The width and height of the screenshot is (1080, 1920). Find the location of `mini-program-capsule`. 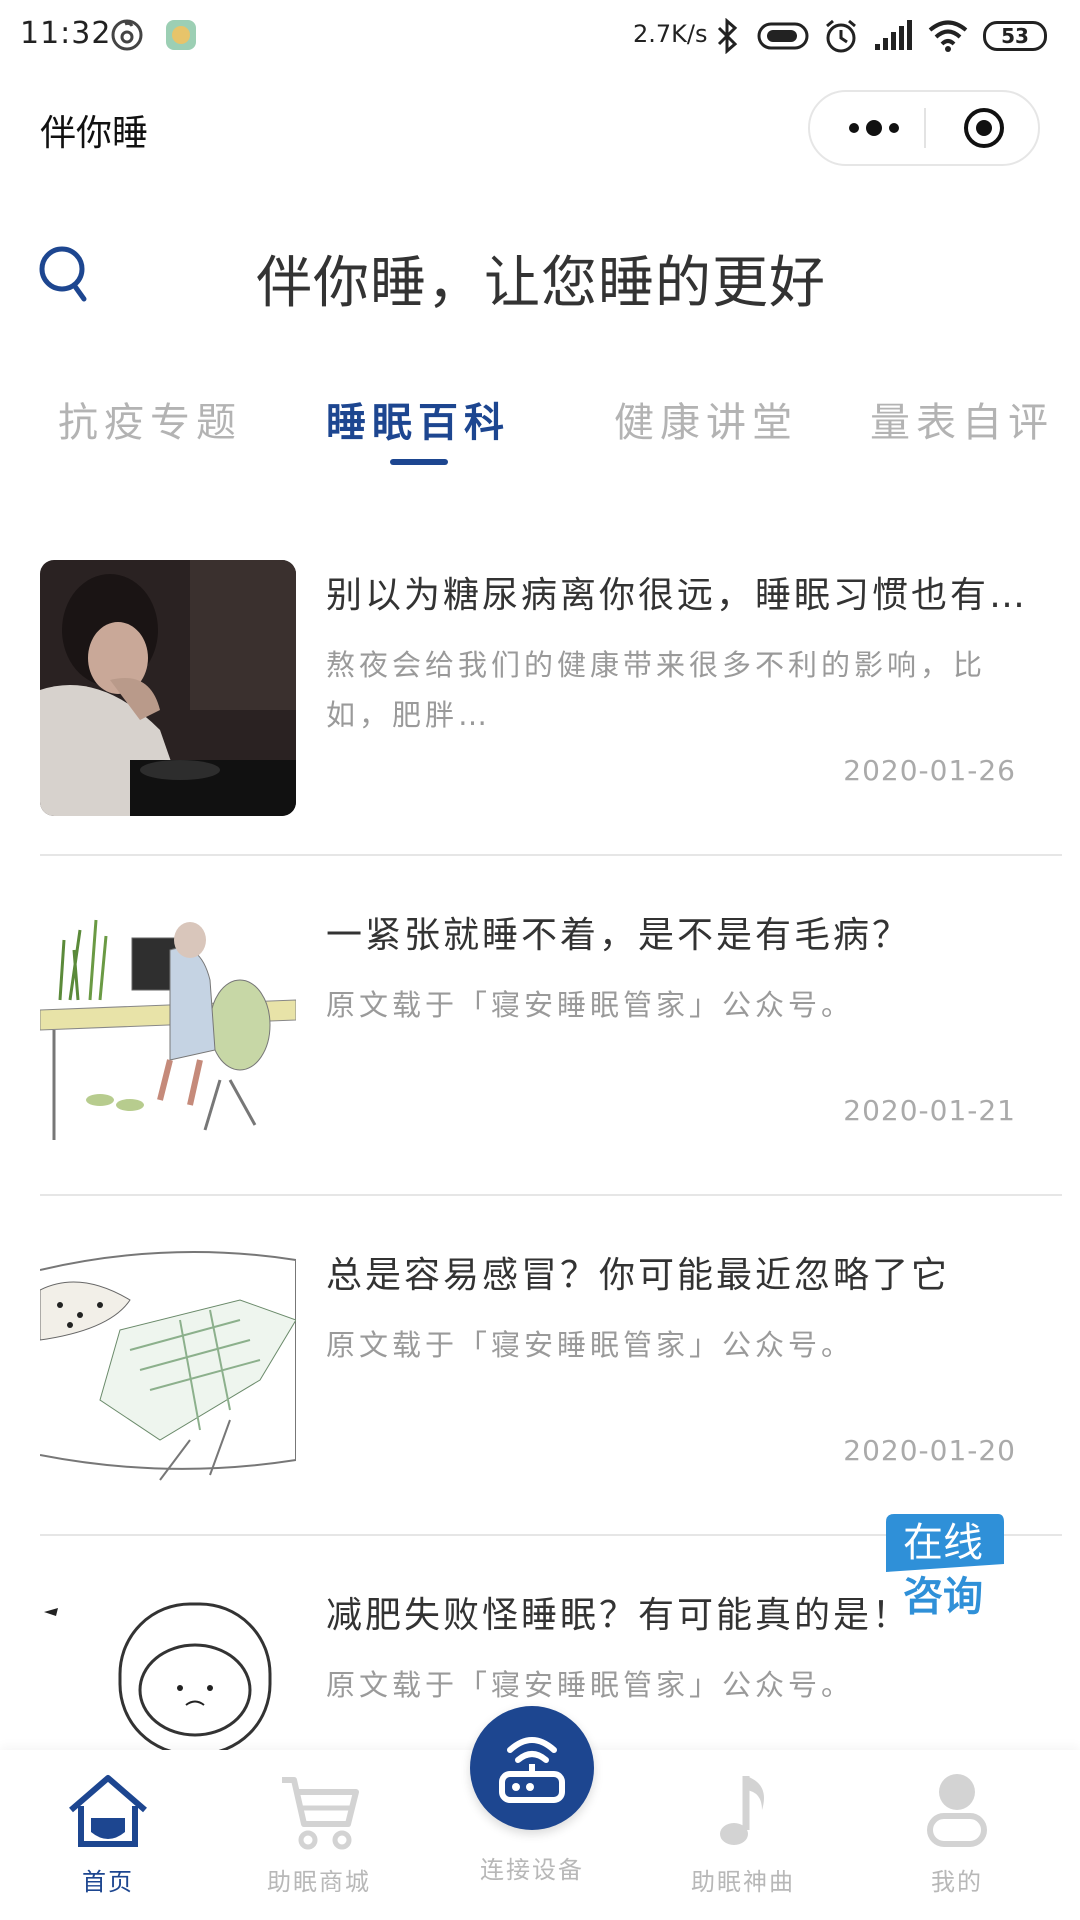

mini-program-capsule is located at coordinates (924, 128).